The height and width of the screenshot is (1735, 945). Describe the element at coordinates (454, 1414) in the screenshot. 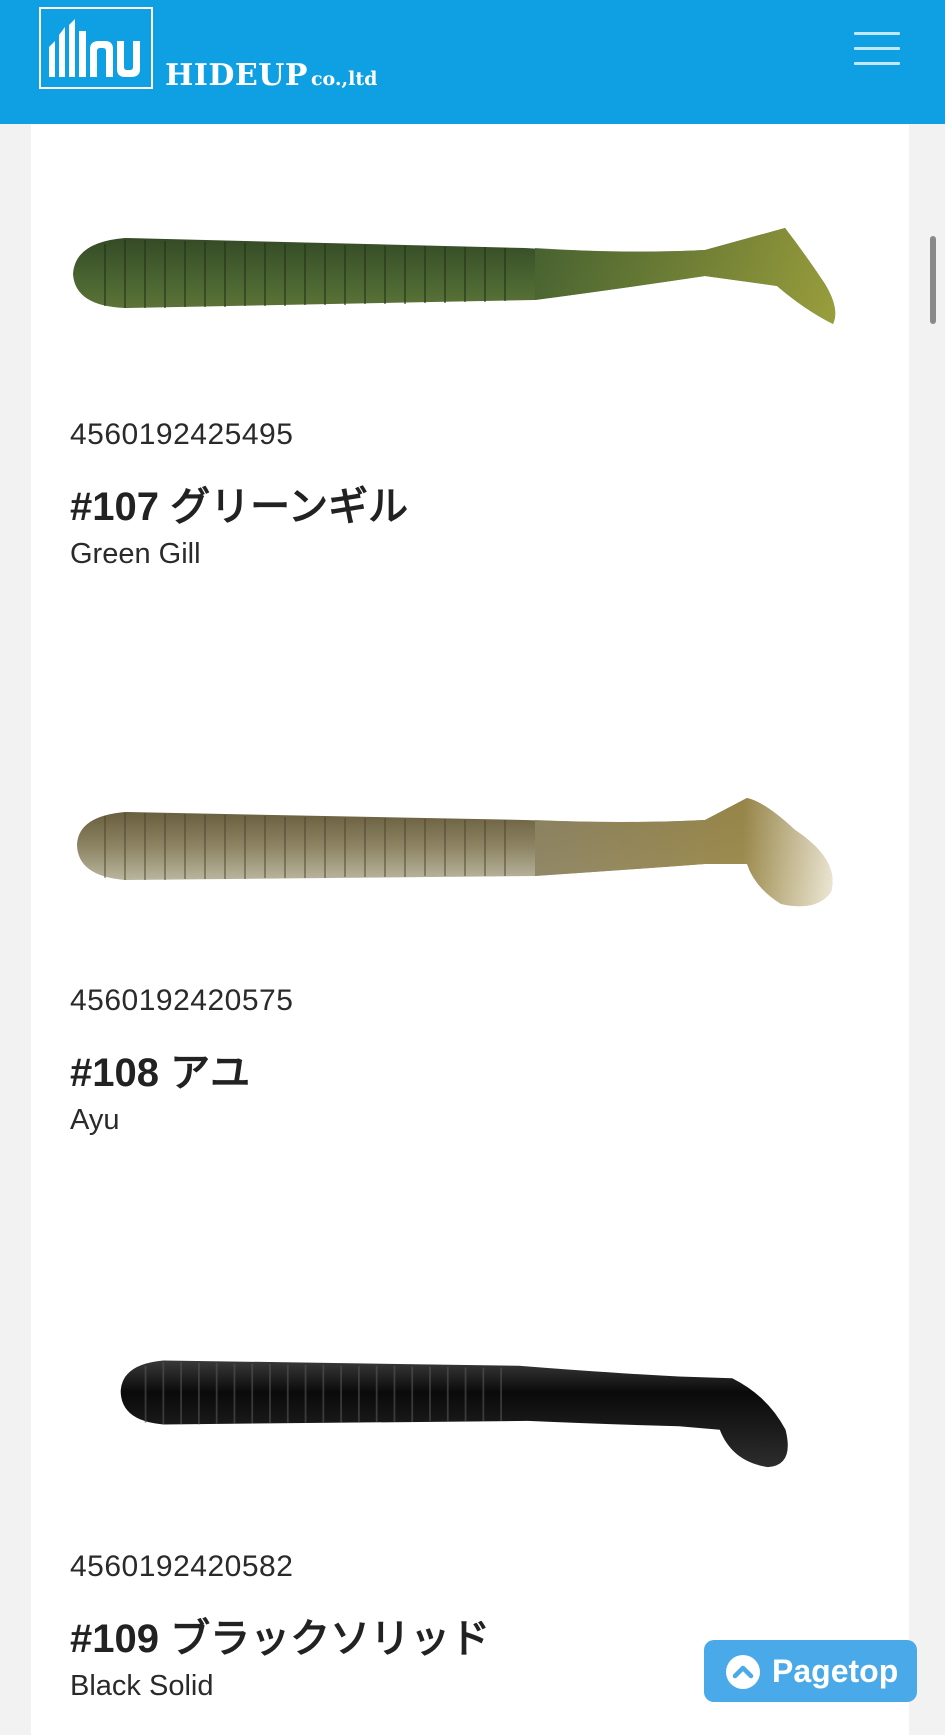

I see `lure-image-black-solid` at that location.